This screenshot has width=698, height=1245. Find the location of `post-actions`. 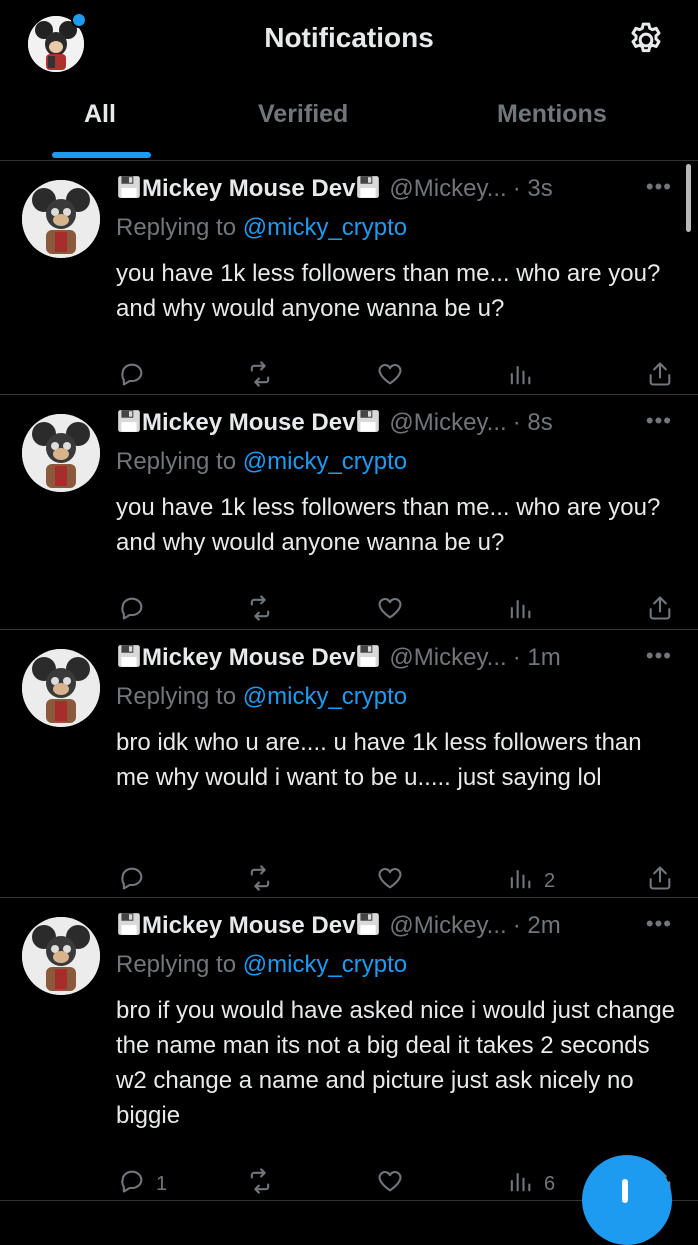

post-actions is located at coordinates (349, 375).